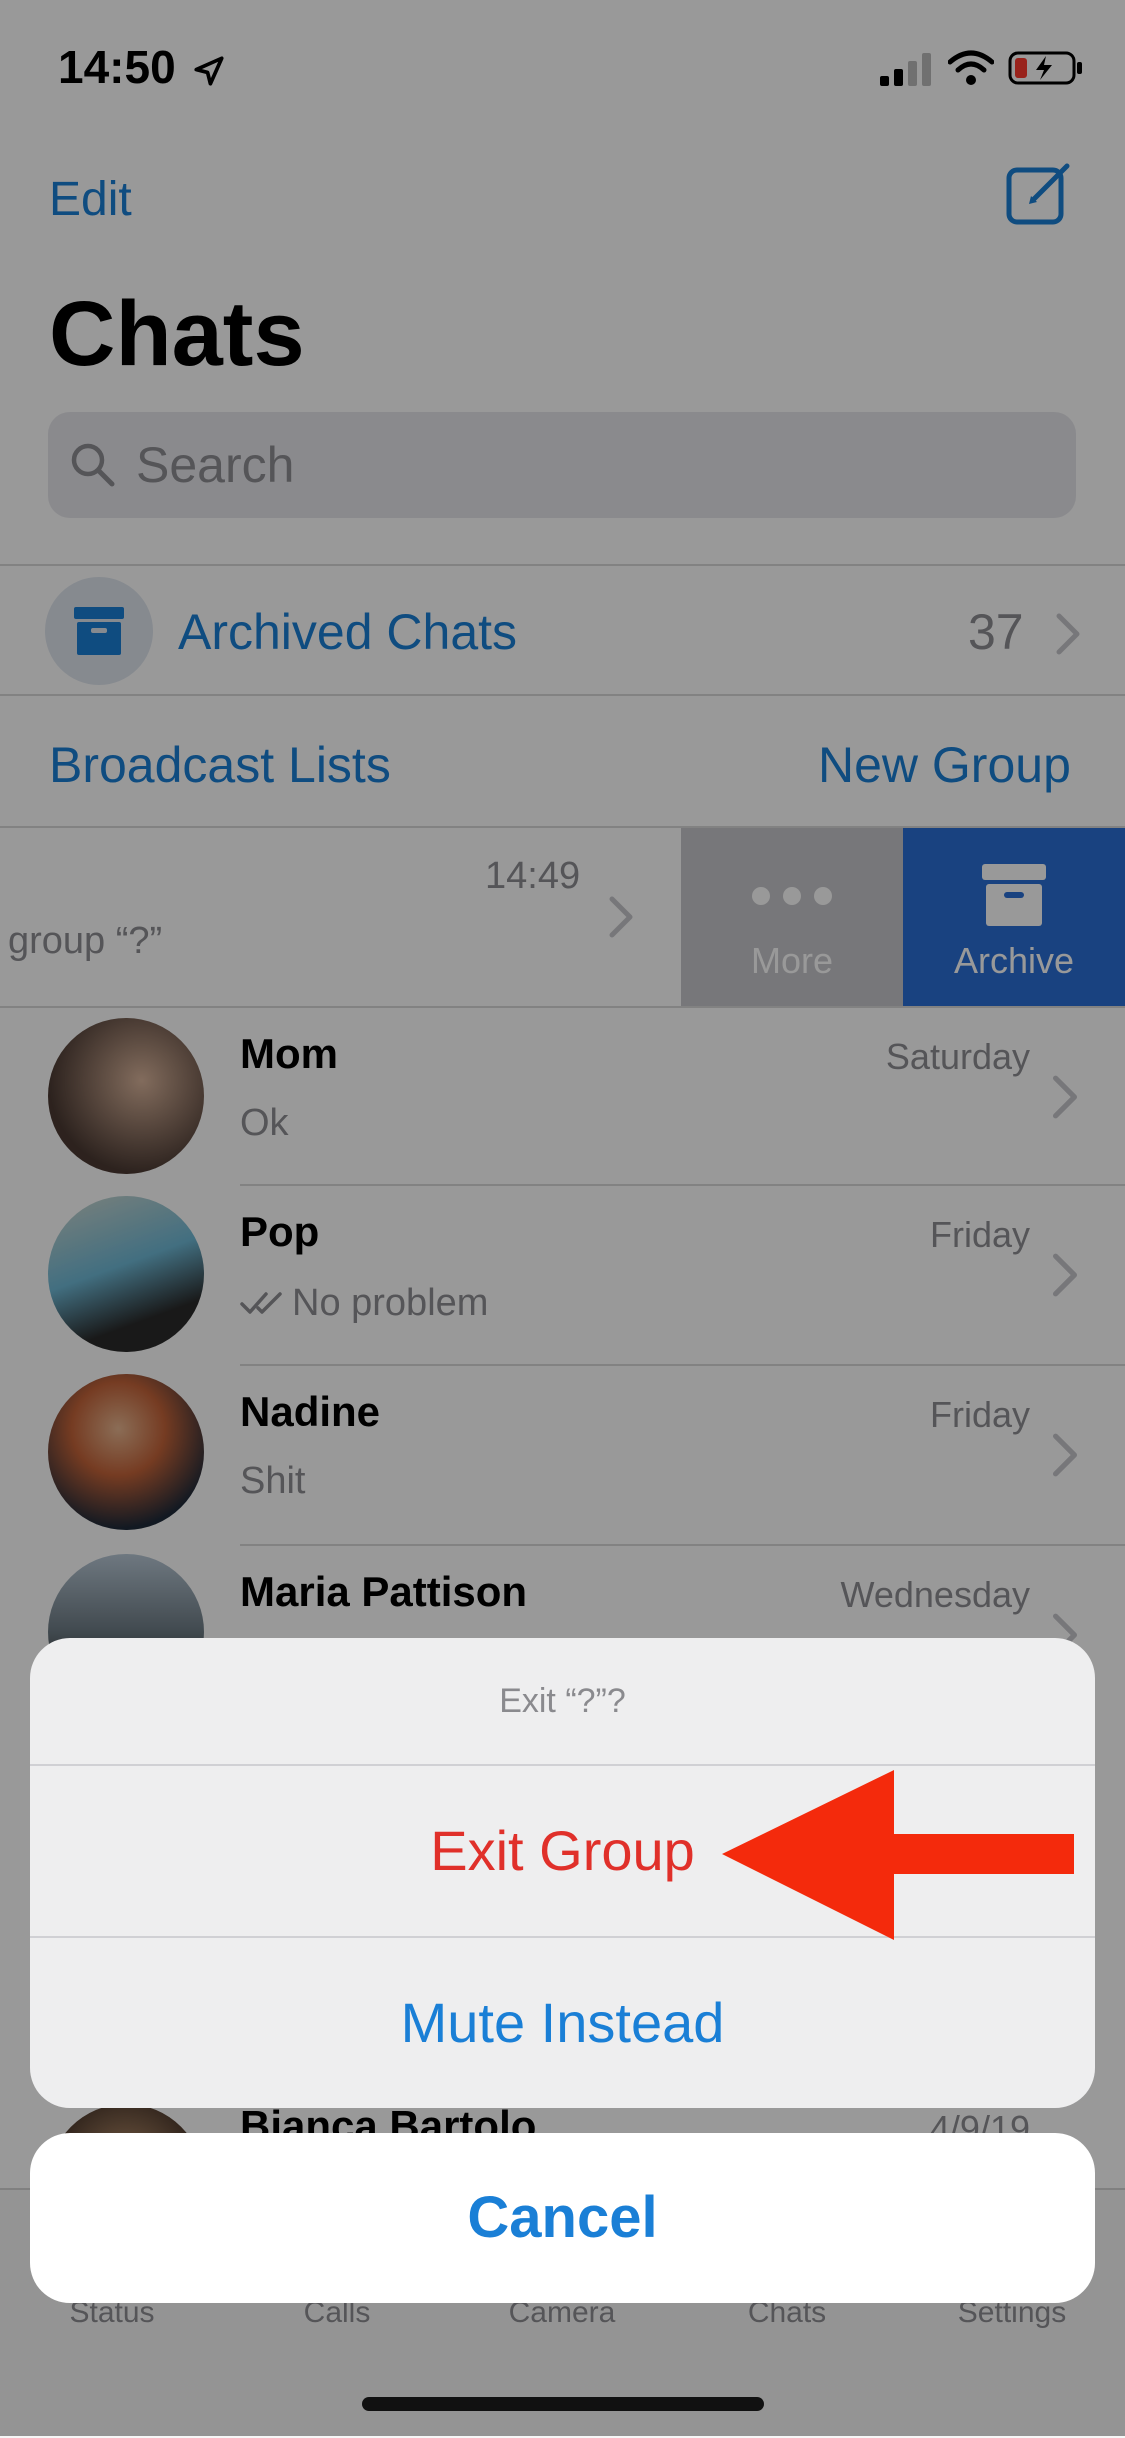 The width and height of the screenshot is (1125, 2438). What do you see at coordinates (562, 2218) in the screenshot?
I see `cancel-button: Cancel` at bounding box center [562, 2218].